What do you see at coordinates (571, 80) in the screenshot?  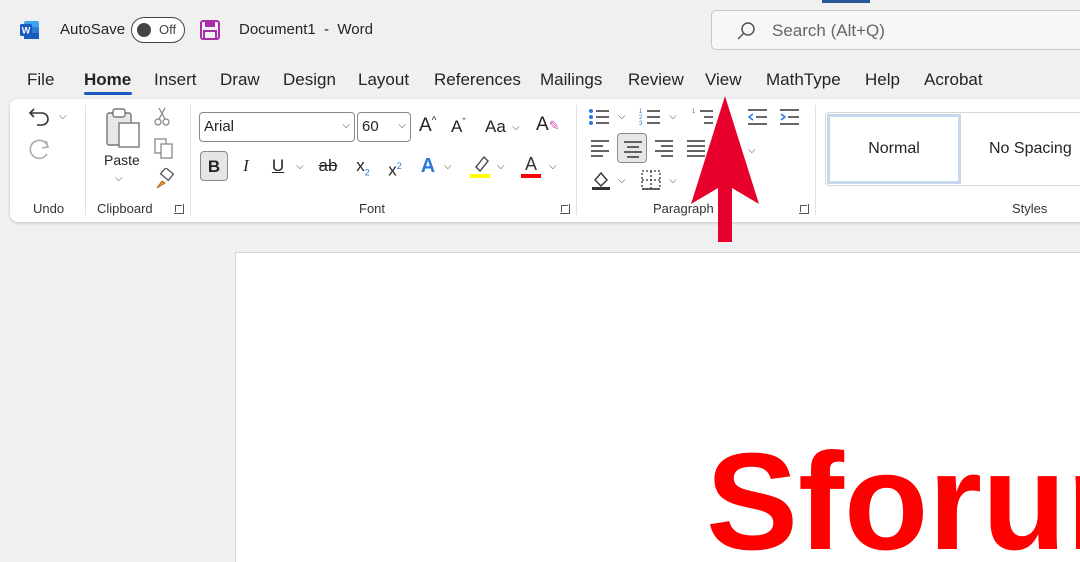 I see `tab-mailings: Mailings` at bounding box center [571, 80].